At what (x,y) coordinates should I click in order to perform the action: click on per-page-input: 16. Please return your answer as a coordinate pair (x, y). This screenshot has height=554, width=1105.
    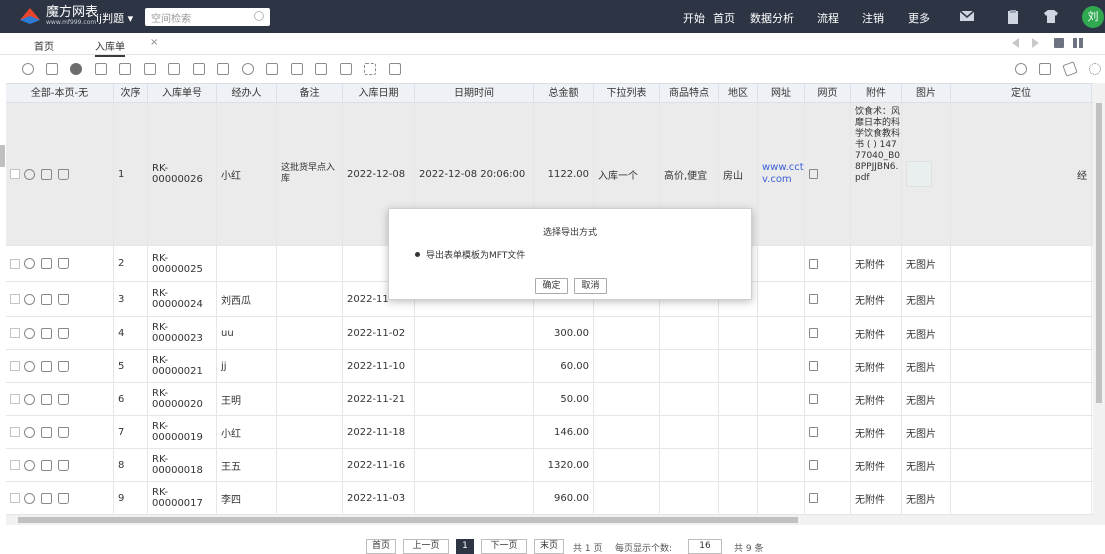
    Looking at the image, I should click on (705, 546).